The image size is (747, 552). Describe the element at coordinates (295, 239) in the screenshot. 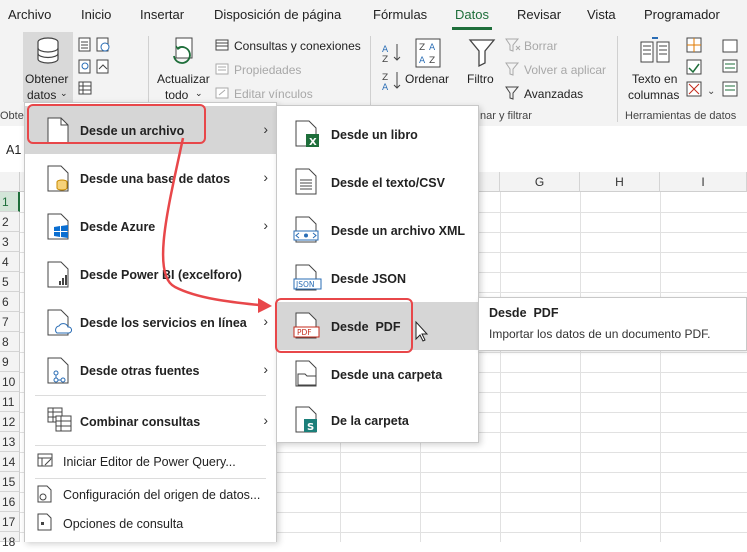

I see `annotation-arrow` at that location.